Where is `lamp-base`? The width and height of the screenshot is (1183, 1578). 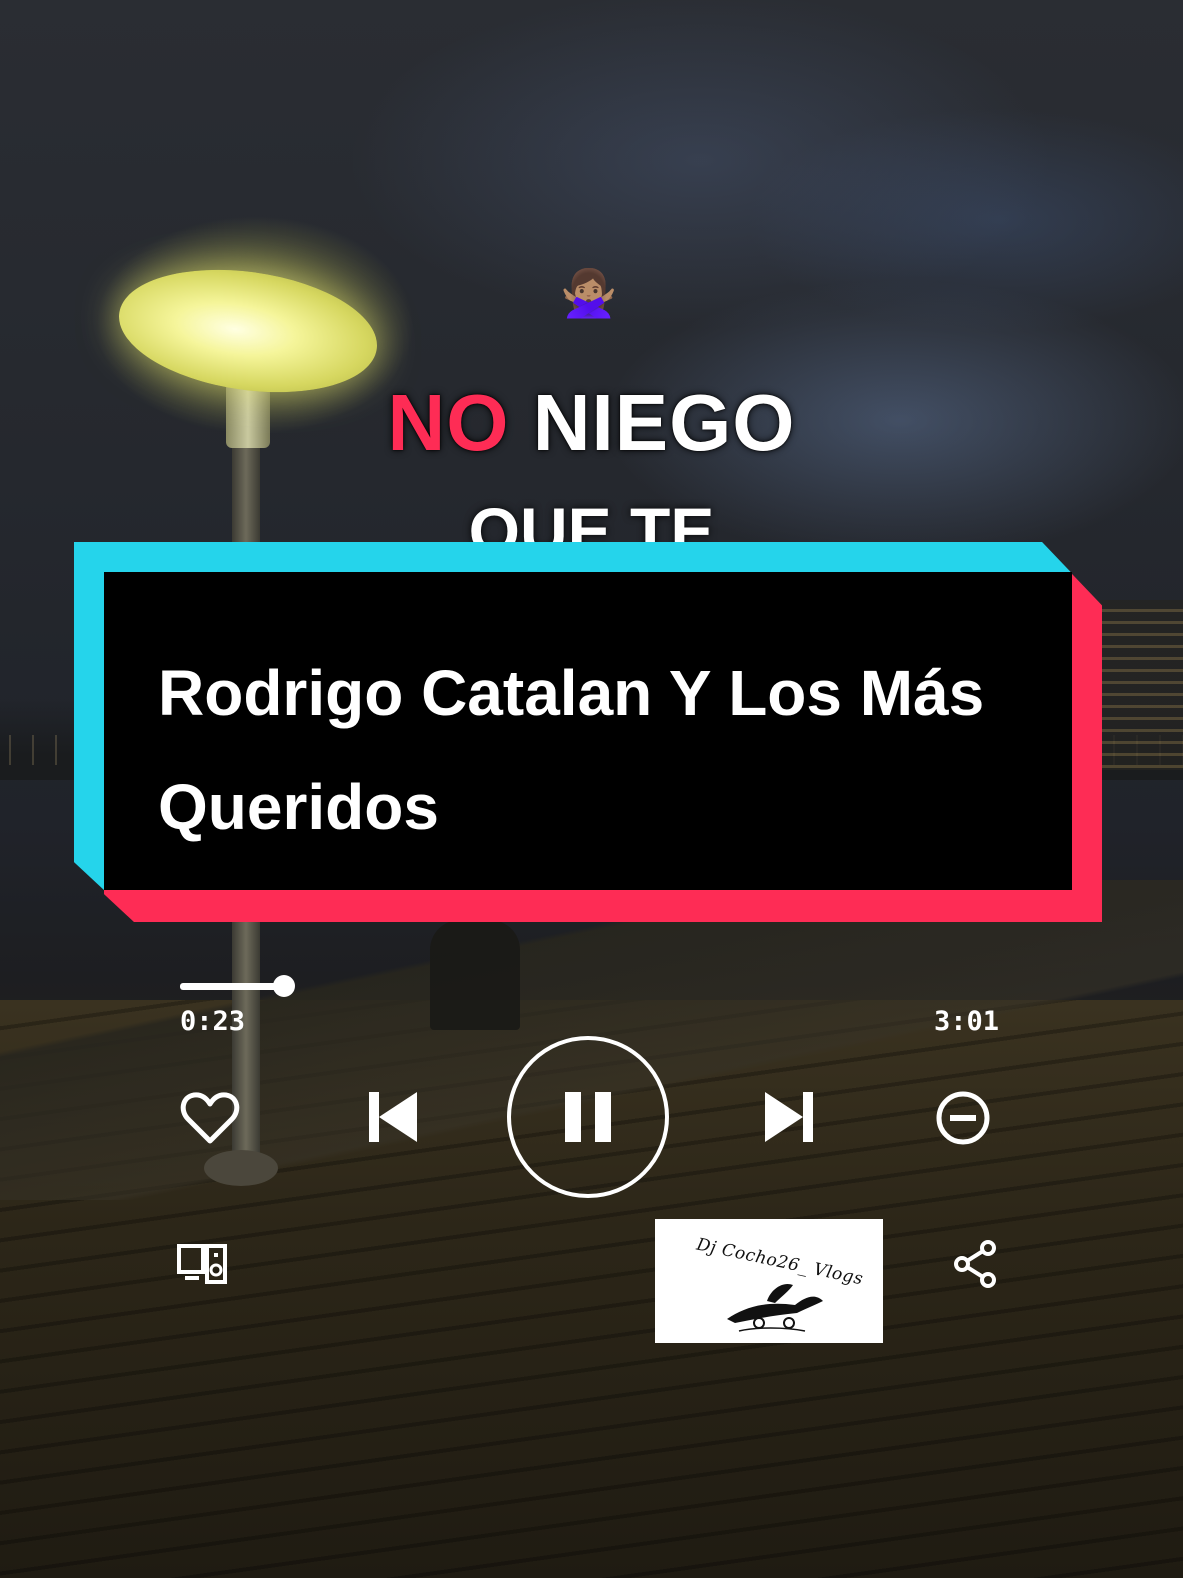 lamp-base is located at coordinates (241, 1168).